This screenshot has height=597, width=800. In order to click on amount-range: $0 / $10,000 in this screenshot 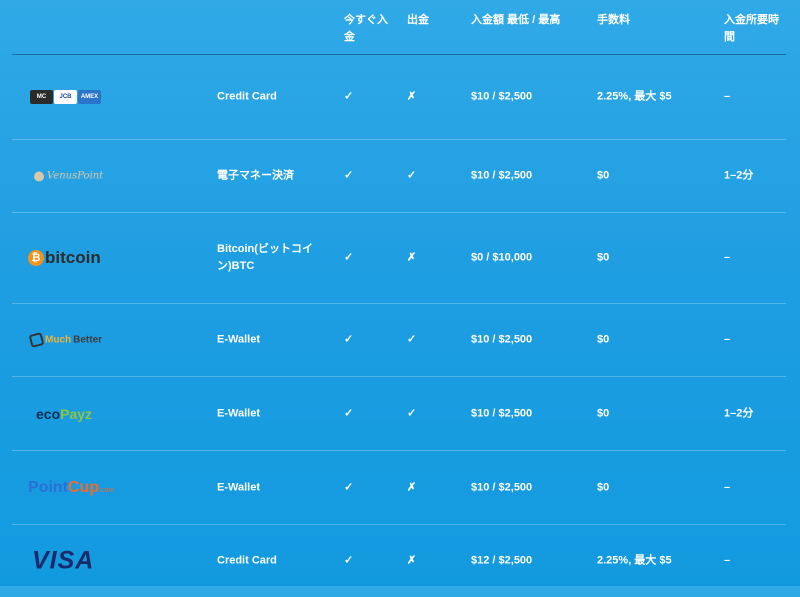, I will do `click(502, 257)`.